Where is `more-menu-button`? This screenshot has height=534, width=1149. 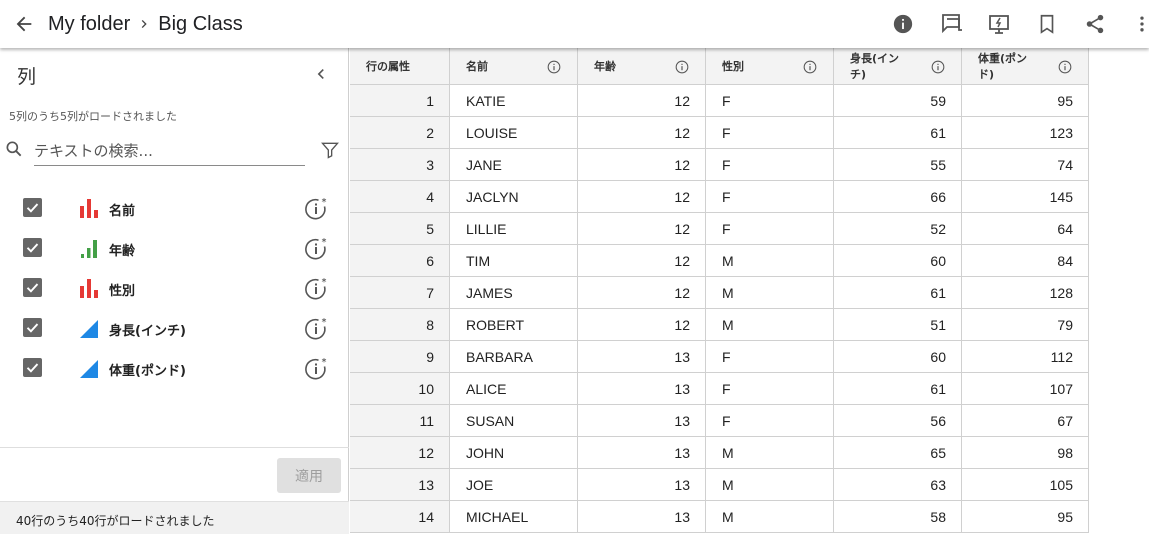
more-menu-button is located at coordinates (1138, 24).